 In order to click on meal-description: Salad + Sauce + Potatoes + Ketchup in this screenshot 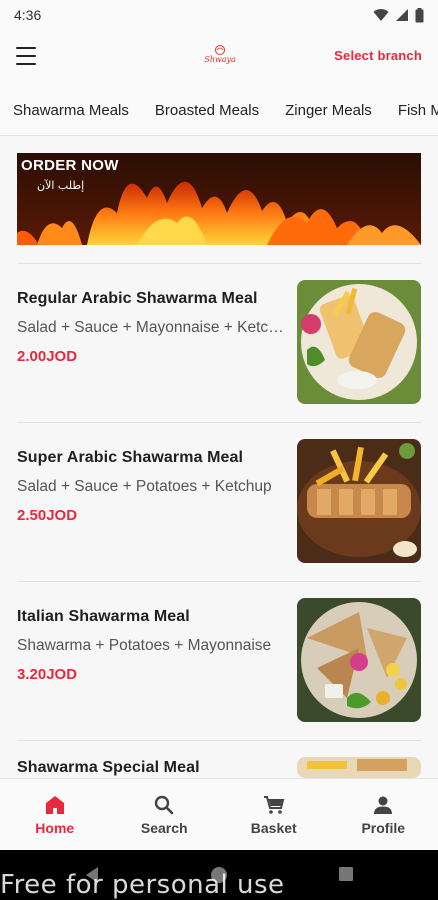, I will do `click(144, 486)`.